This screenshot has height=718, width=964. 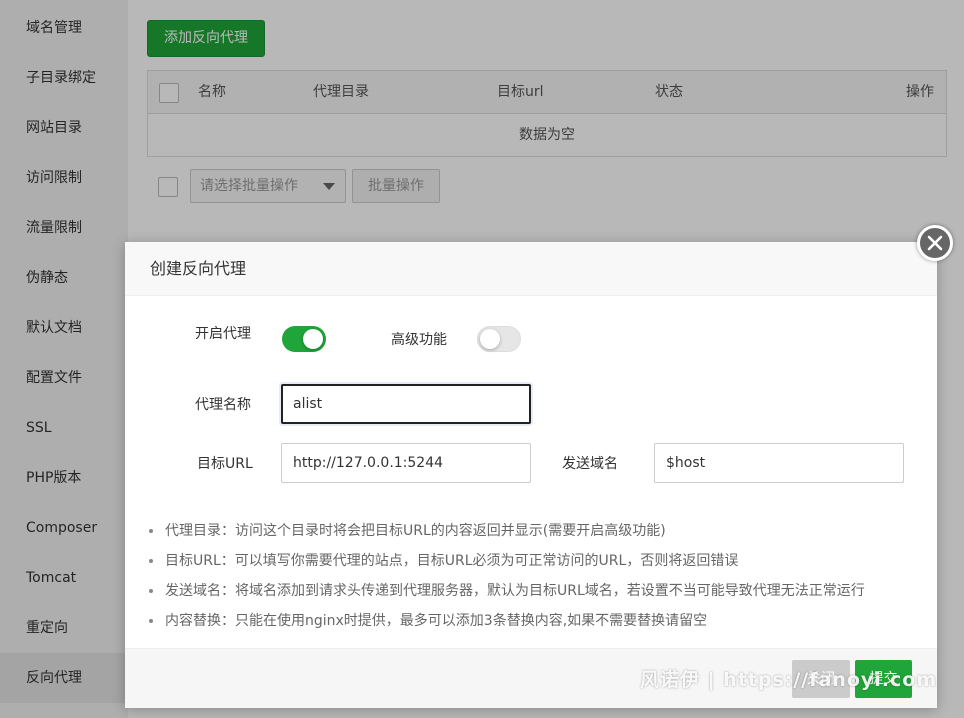 What do you see at coordinates (779, 463) in the screenshot?
I see `send-domain-input: $host` at bounding box center [779, 463].